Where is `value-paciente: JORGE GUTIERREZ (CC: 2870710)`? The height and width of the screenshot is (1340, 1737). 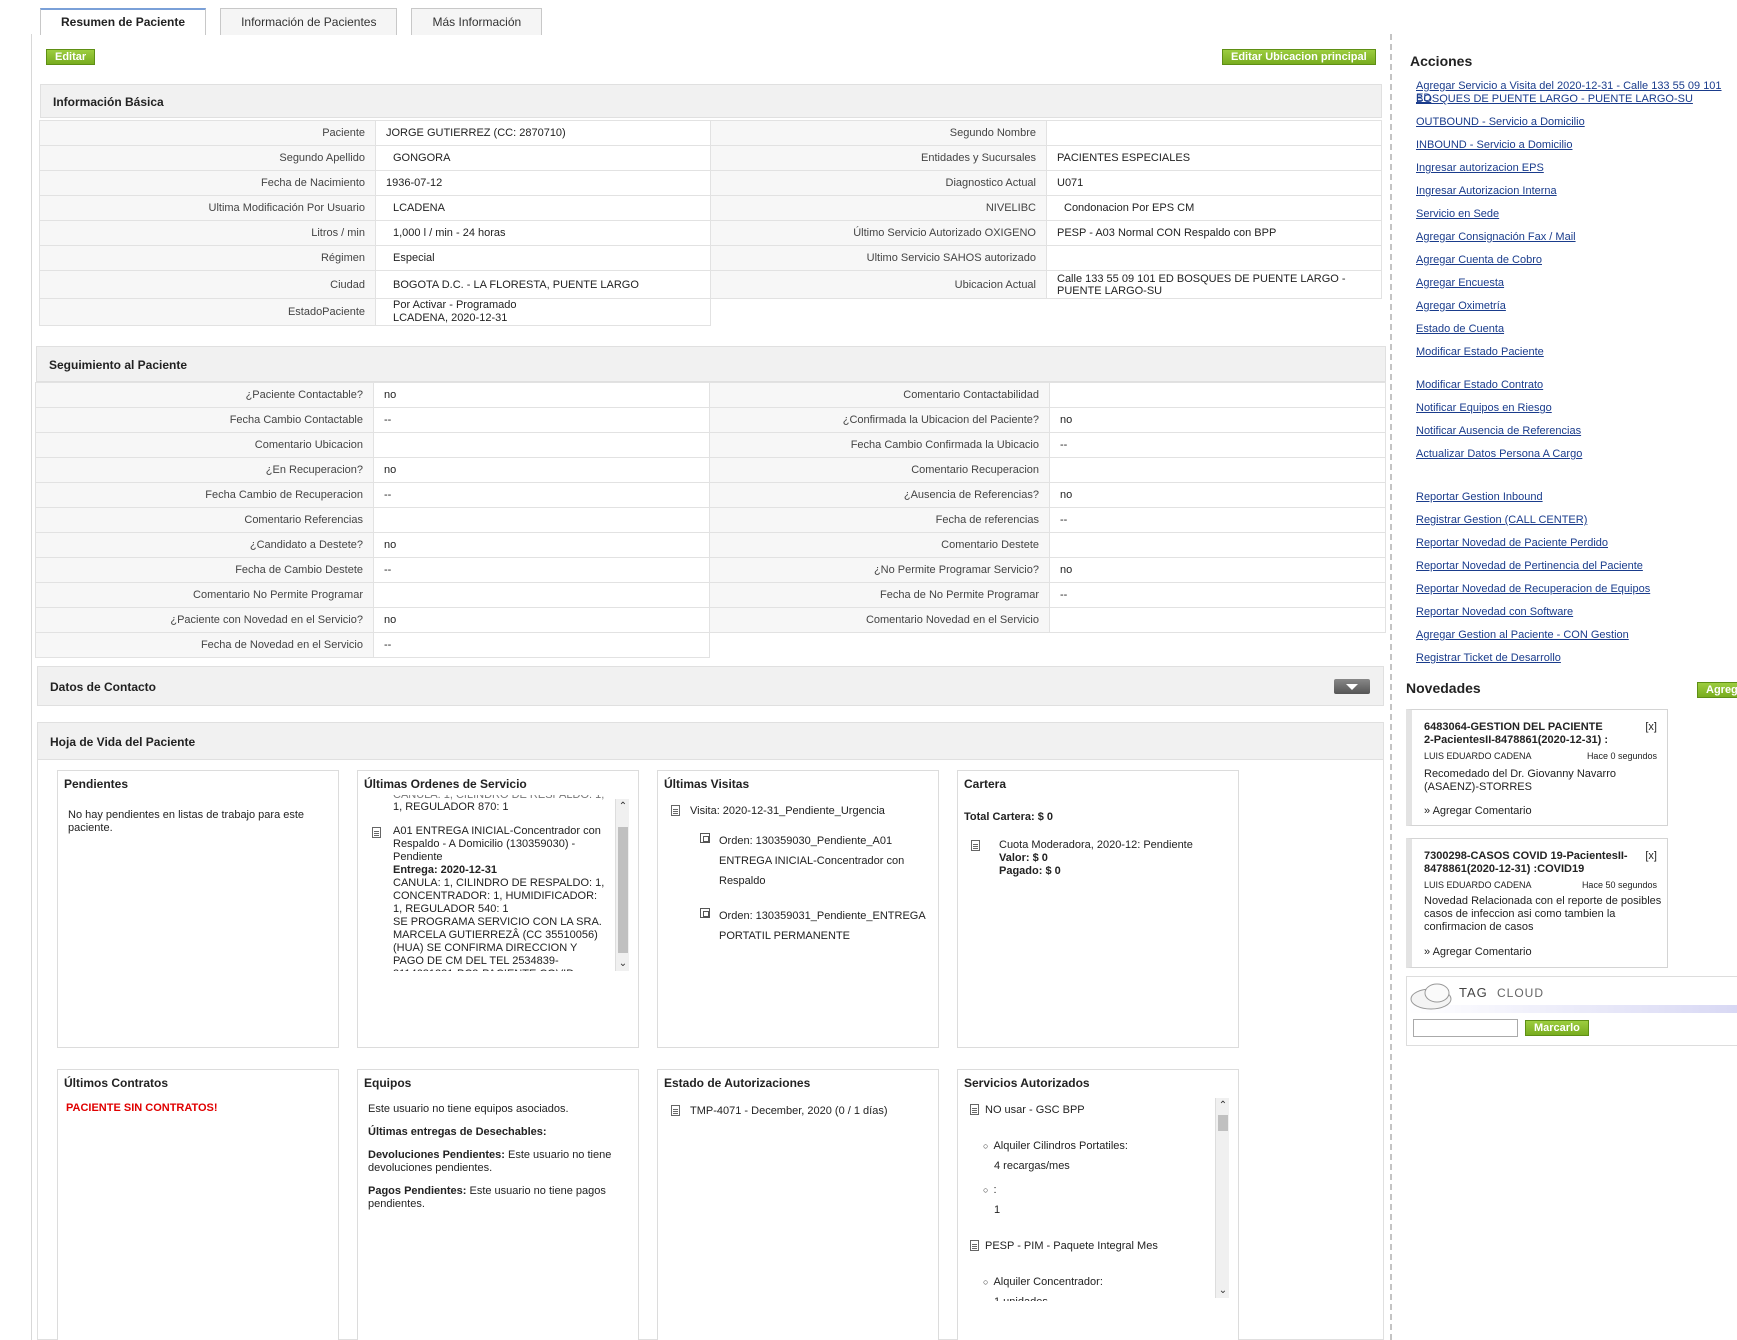 value-paciente: JORGE GUTIERREZ (CC: 2870710) is located at coordinates (543, 133).